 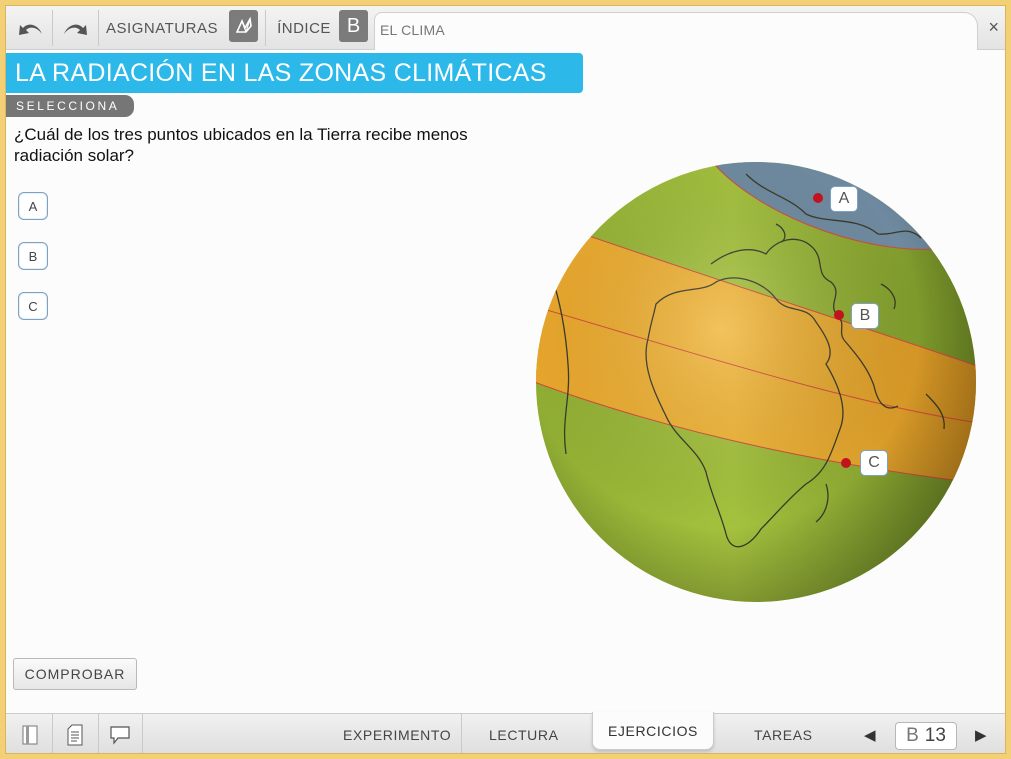 I want to click on page-indicator: B 13, so click(x=926, y=736).